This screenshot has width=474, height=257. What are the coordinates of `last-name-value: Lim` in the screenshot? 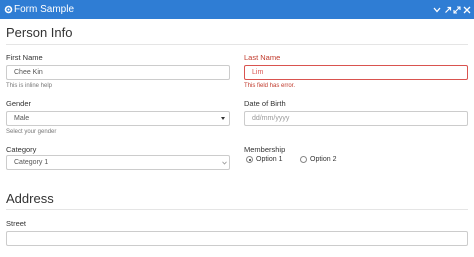 It's located at (258, 72).